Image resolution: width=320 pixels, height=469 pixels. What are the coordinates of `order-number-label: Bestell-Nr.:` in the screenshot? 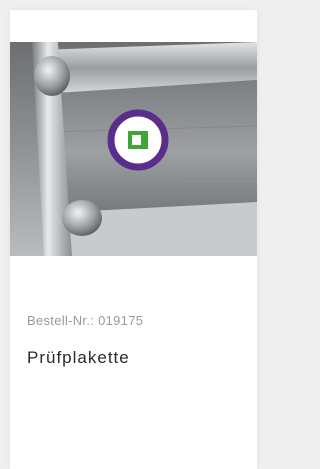 It's located at (61, 320).